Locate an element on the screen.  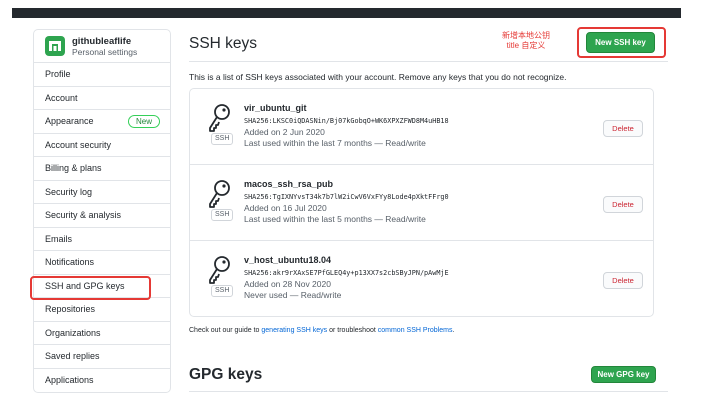
annotation-line: title 自定义 is located at coordinates (526, 45).